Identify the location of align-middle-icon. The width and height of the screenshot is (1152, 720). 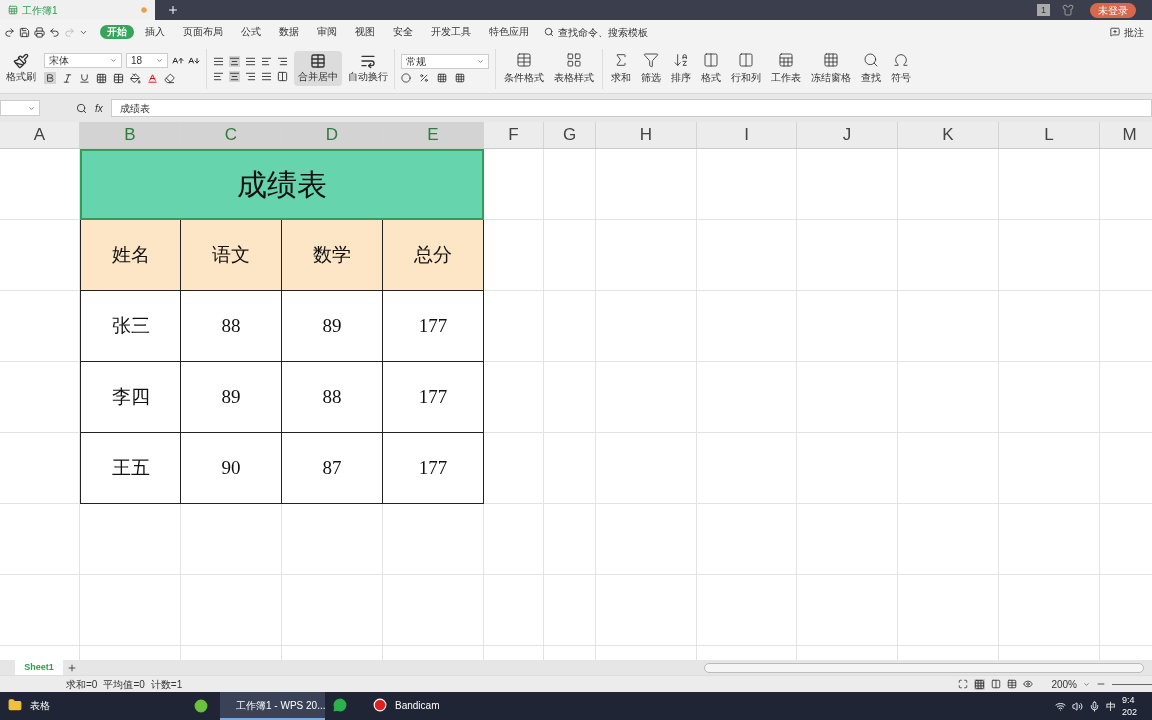
(234, 61).